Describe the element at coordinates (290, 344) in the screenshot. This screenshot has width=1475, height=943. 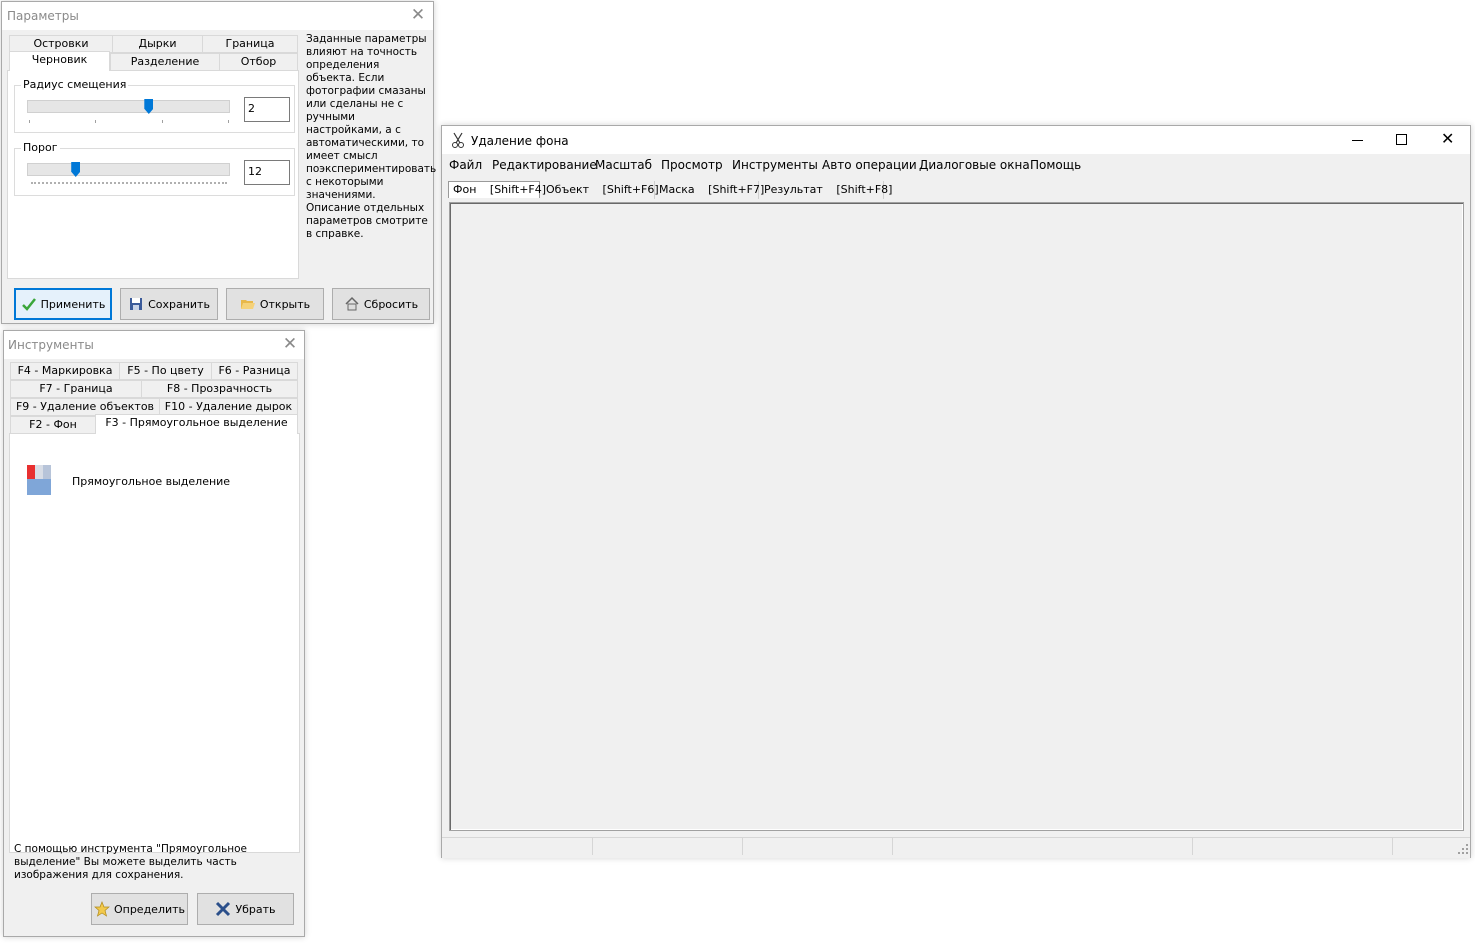
I see `tools-close-icon: ✕` at that location.